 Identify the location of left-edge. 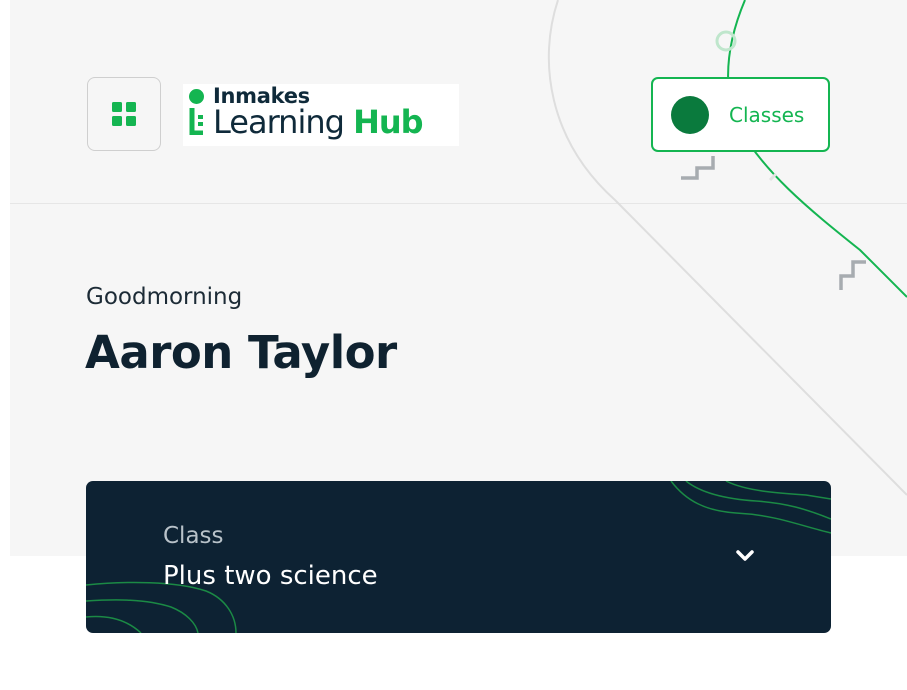
(5, 278).